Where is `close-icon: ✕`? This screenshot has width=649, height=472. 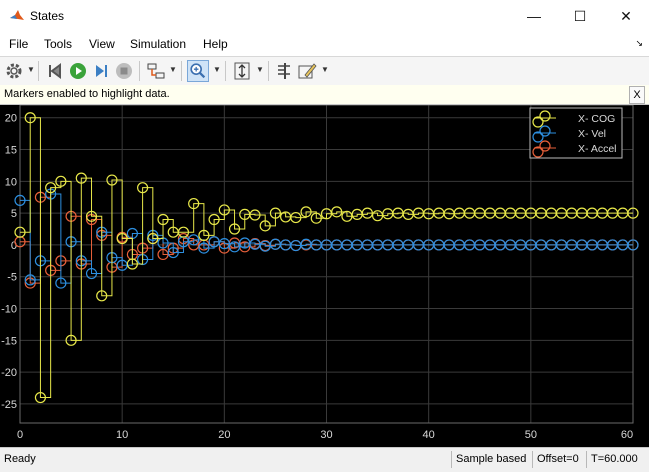
close-icon: ✕ is located at coordinates (626, 16).